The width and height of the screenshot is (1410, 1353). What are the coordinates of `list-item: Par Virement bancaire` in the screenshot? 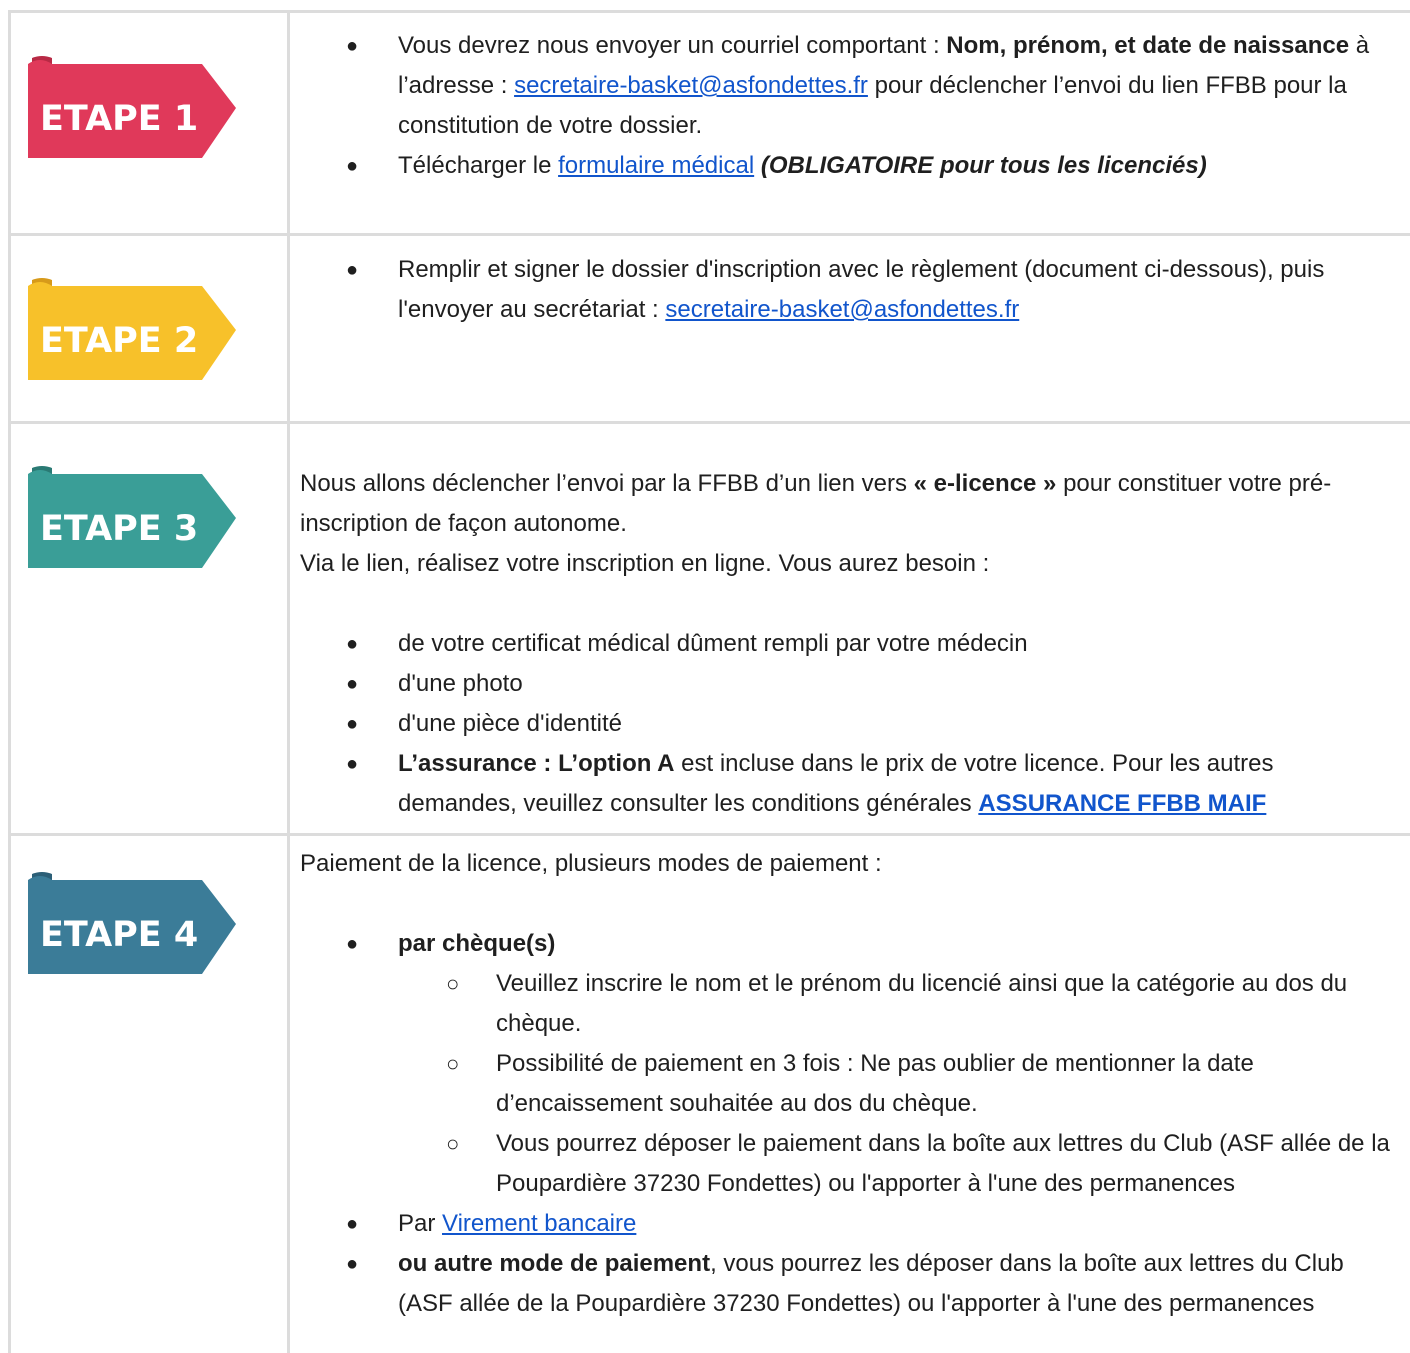 It's located at (849, 1224).